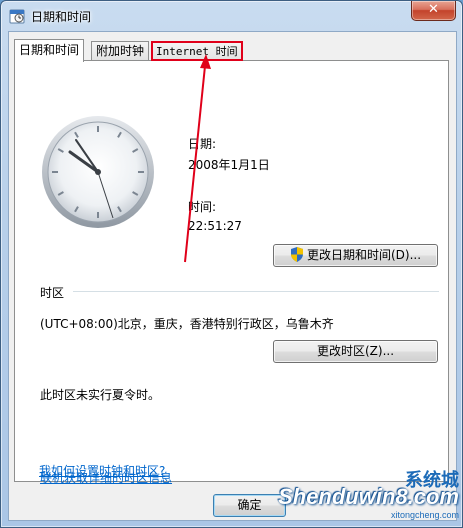  Describe the element at coordinates (229, 165) in the screenshot. I see `date-value: 2008年1月1日` at that location.